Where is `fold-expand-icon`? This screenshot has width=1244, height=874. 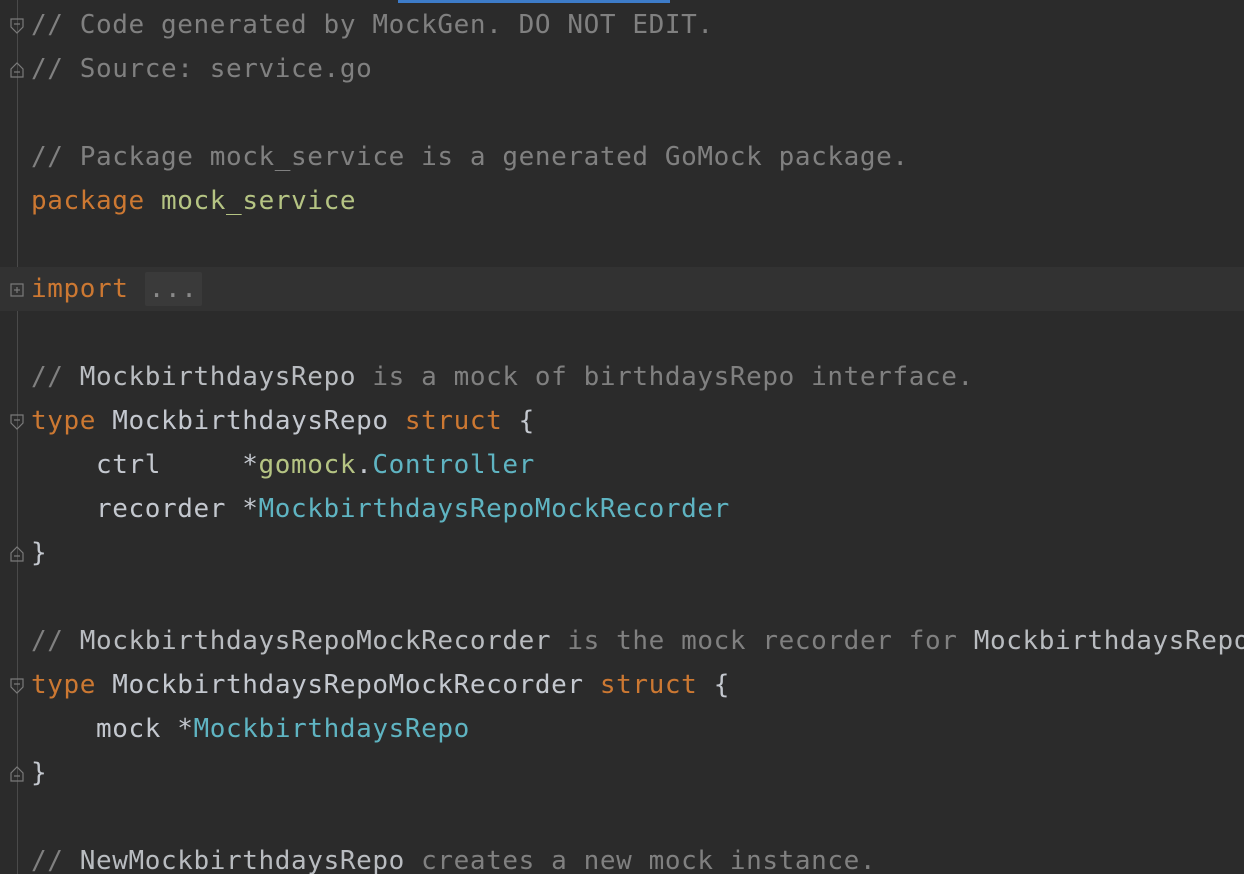
fold-expand-icon is located at coordinates (17, 290).